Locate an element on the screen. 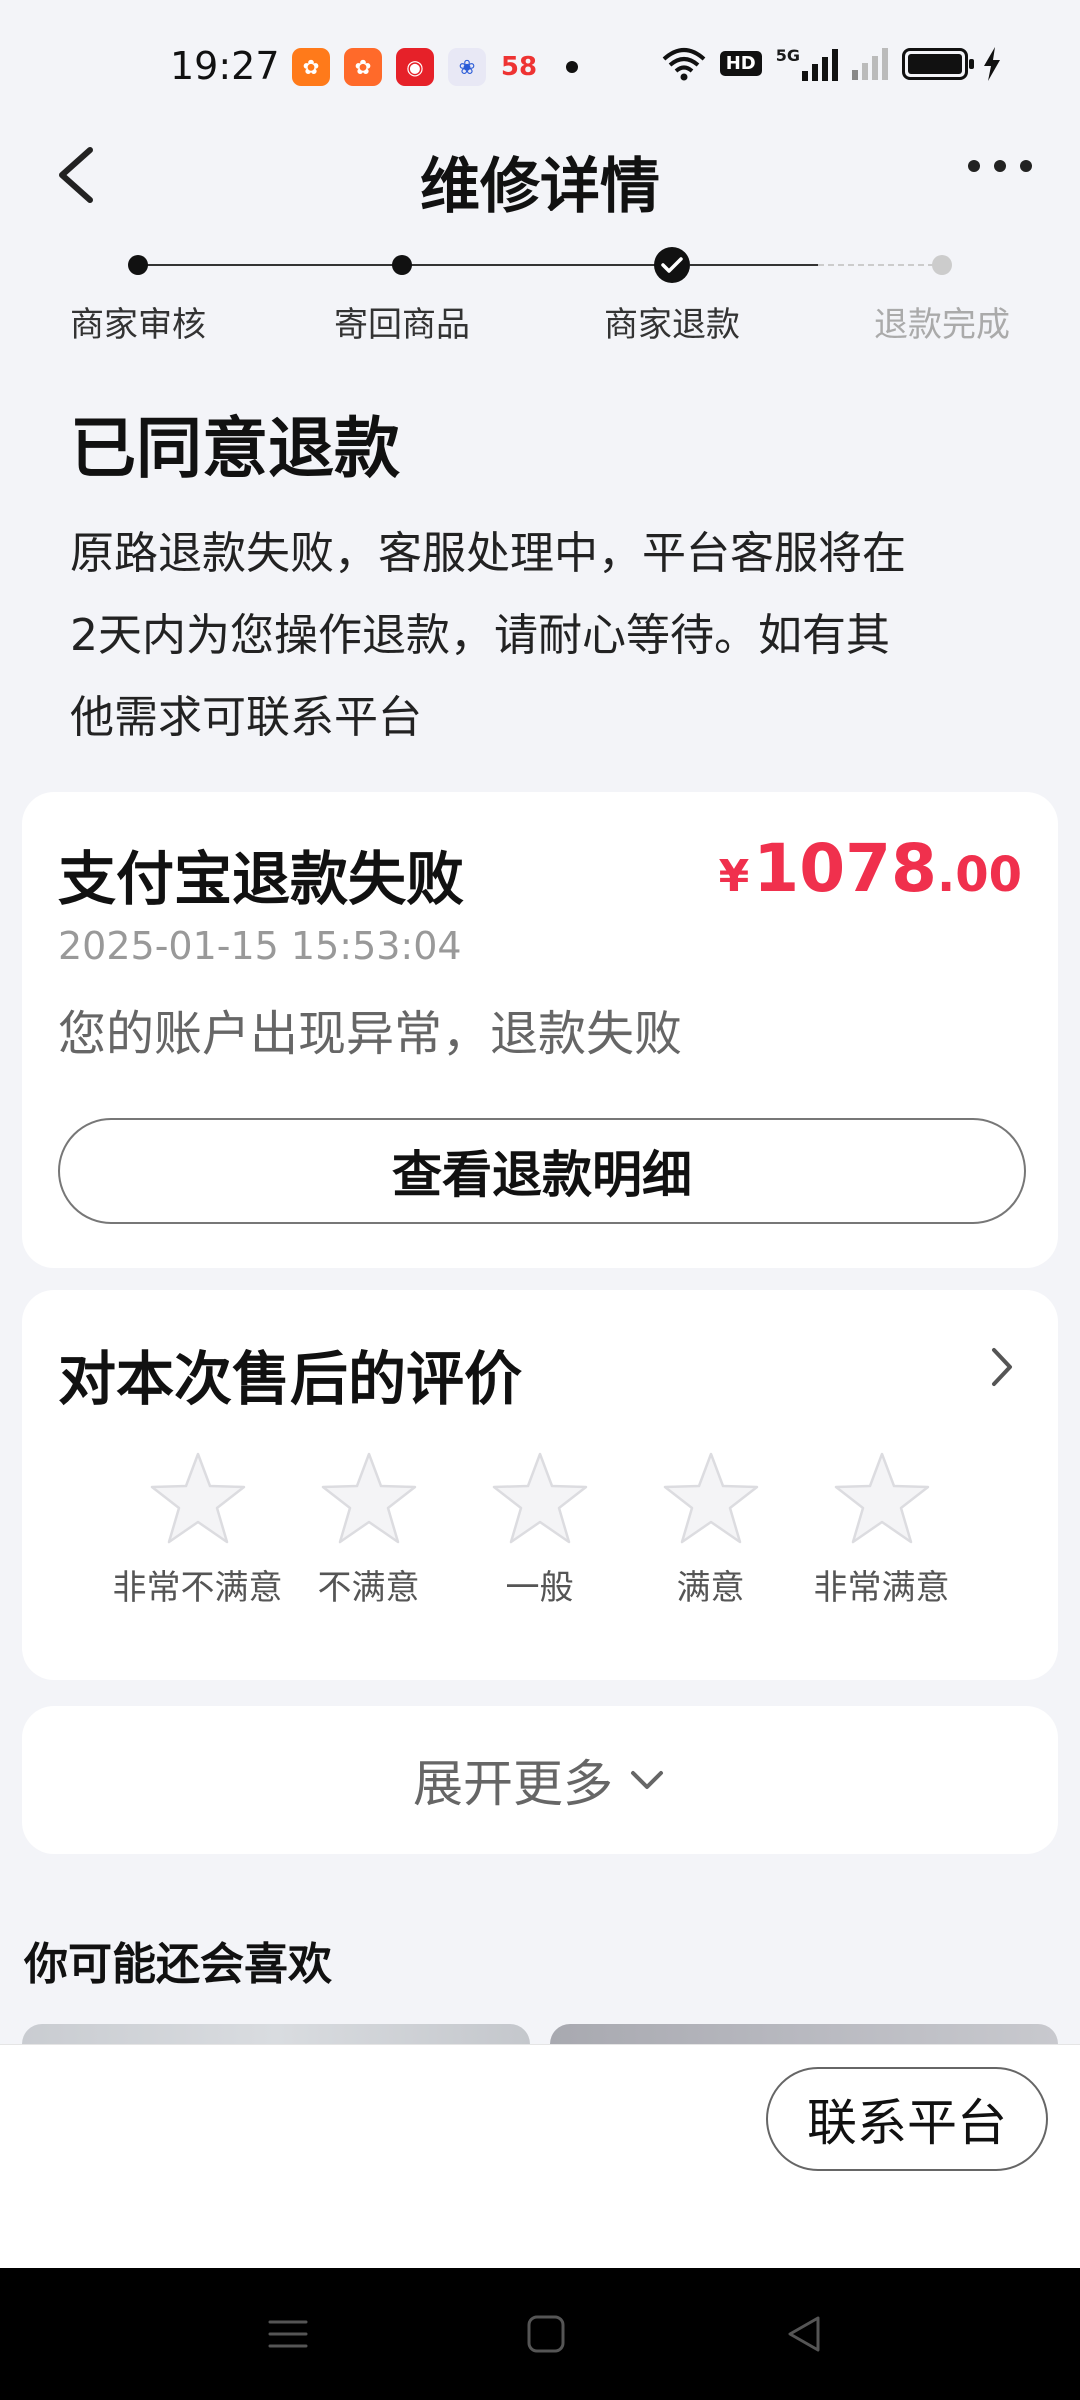  railway-icon: ◉ is located at coordinates (415, 67).